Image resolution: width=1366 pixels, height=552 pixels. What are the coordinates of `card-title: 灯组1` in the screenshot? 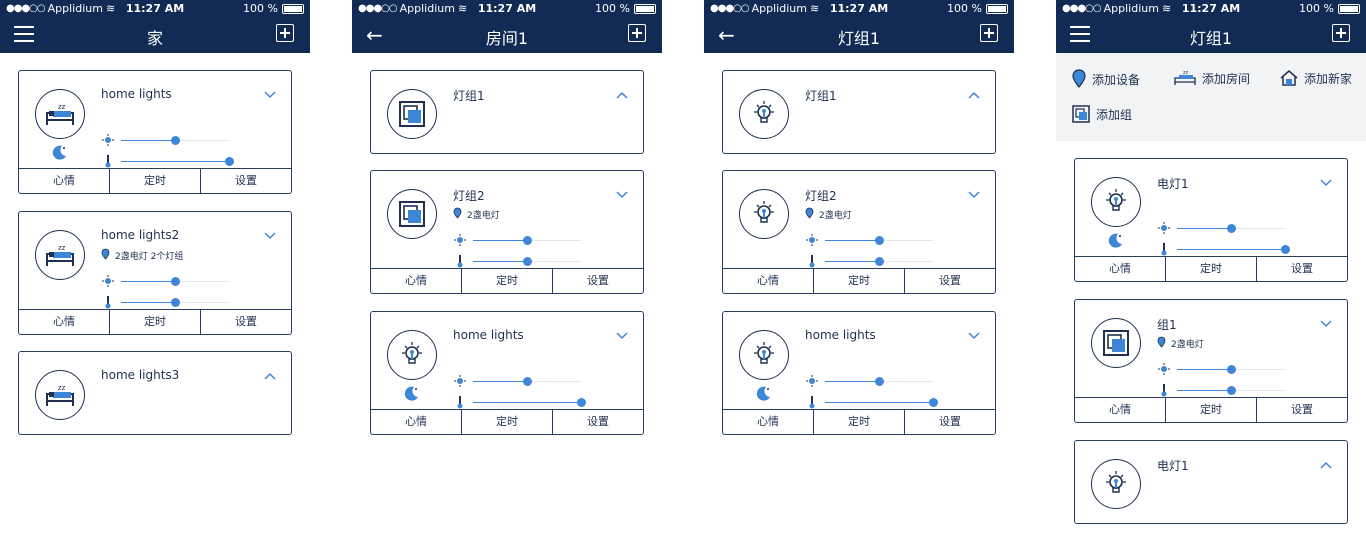 It's located at (469, 96).